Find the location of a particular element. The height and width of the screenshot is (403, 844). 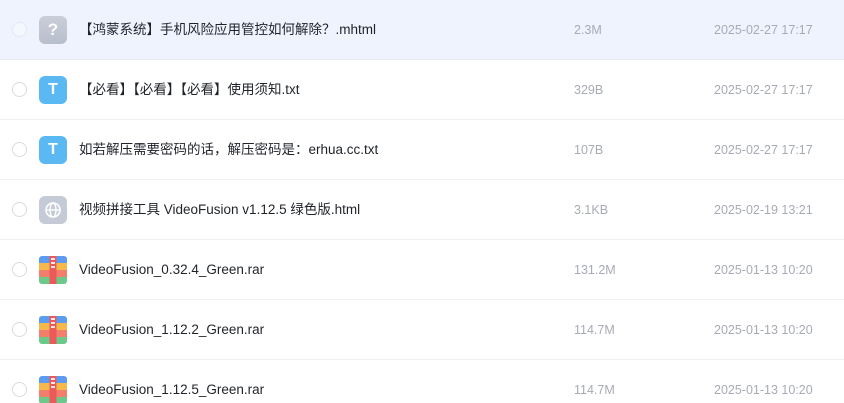

file-name: VideoFusion_0.32.4_Green.rar is located at coordinates (171, 270).